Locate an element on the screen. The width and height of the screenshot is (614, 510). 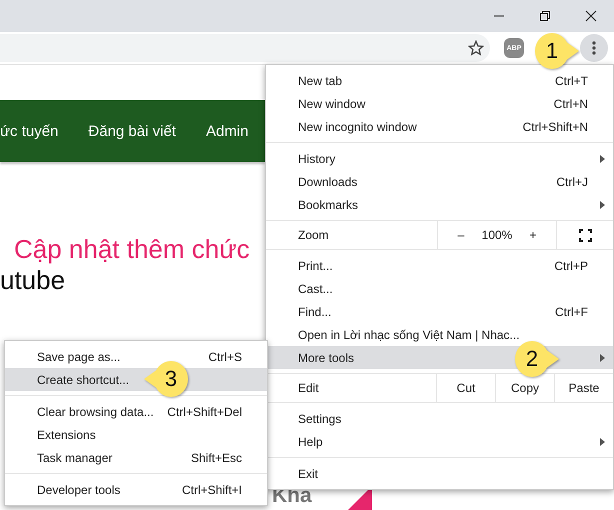
menu-item: Clear browsing data... Ctrl+Shift+Del is located at coordinates (136, 411).